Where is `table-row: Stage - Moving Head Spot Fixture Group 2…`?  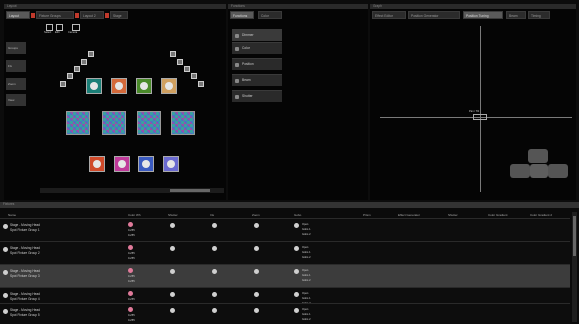
table-row: Stage - Moving Head Spot Fixture Group 2… is located at coordinates (285, 252).